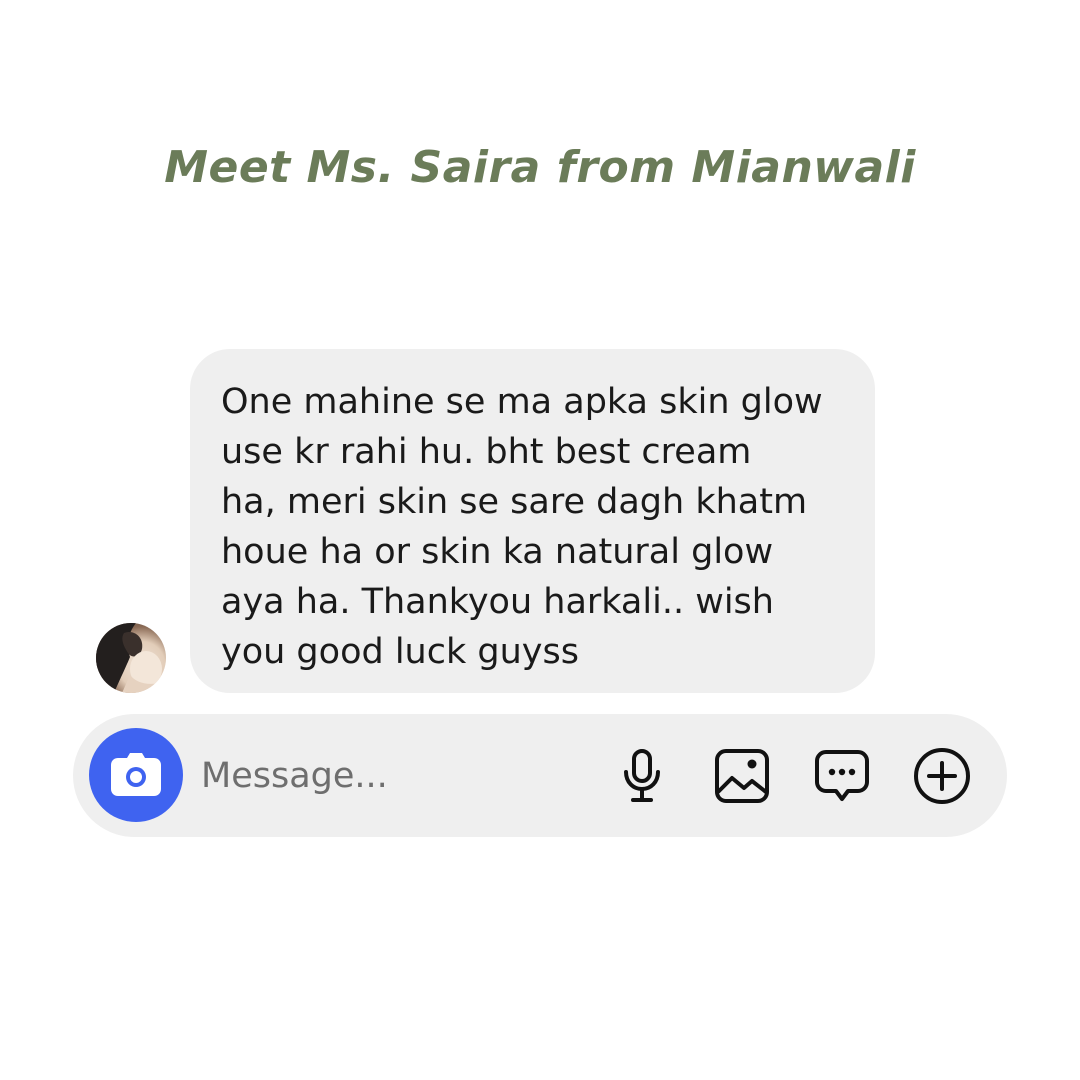  I want to click on avatar, so click(131, 658).